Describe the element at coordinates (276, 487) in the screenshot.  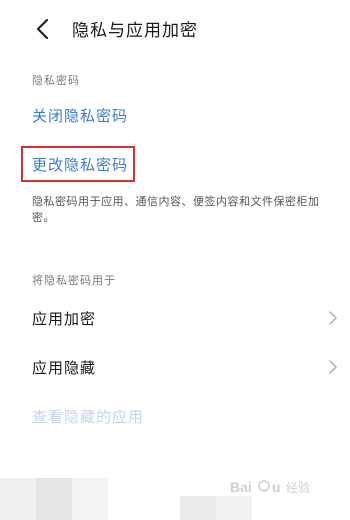
I see `svg-text: u` at that location.